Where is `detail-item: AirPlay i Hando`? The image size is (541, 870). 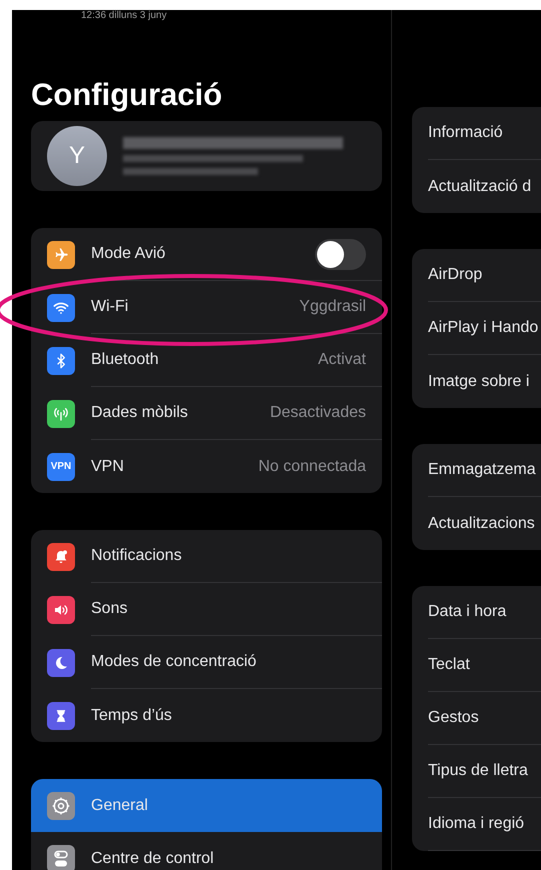 detail-item: AirPlay i Hando is located at coordinates (476, 328).